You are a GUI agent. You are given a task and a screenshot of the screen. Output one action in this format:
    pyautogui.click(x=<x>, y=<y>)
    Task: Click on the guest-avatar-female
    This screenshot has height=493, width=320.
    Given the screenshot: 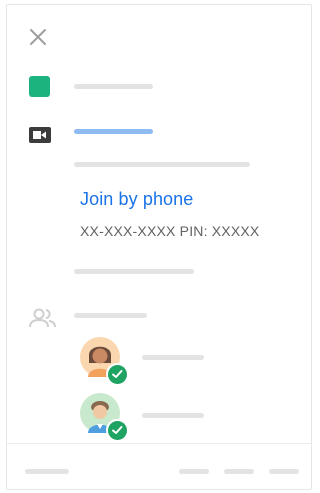 What is the action you would take?
    pyautogui.click(x=104, y=361)
    